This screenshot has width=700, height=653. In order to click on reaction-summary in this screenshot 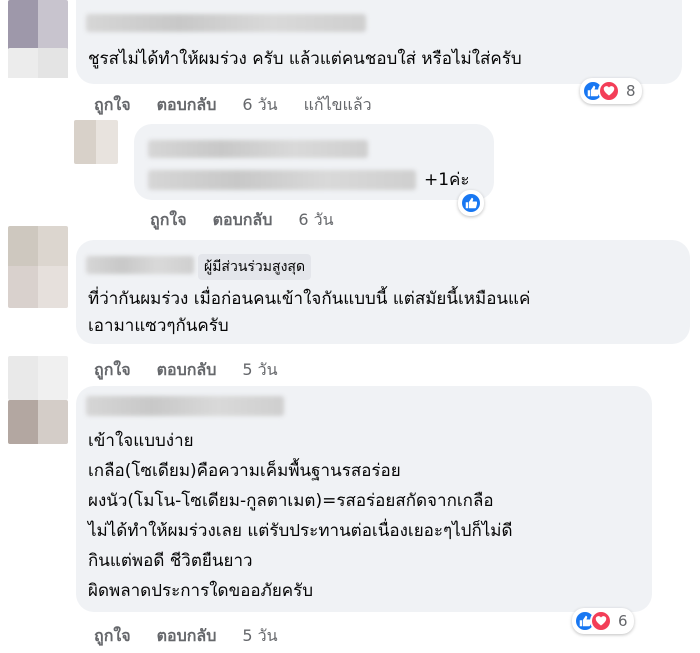, I will do `click(471, 203)`.